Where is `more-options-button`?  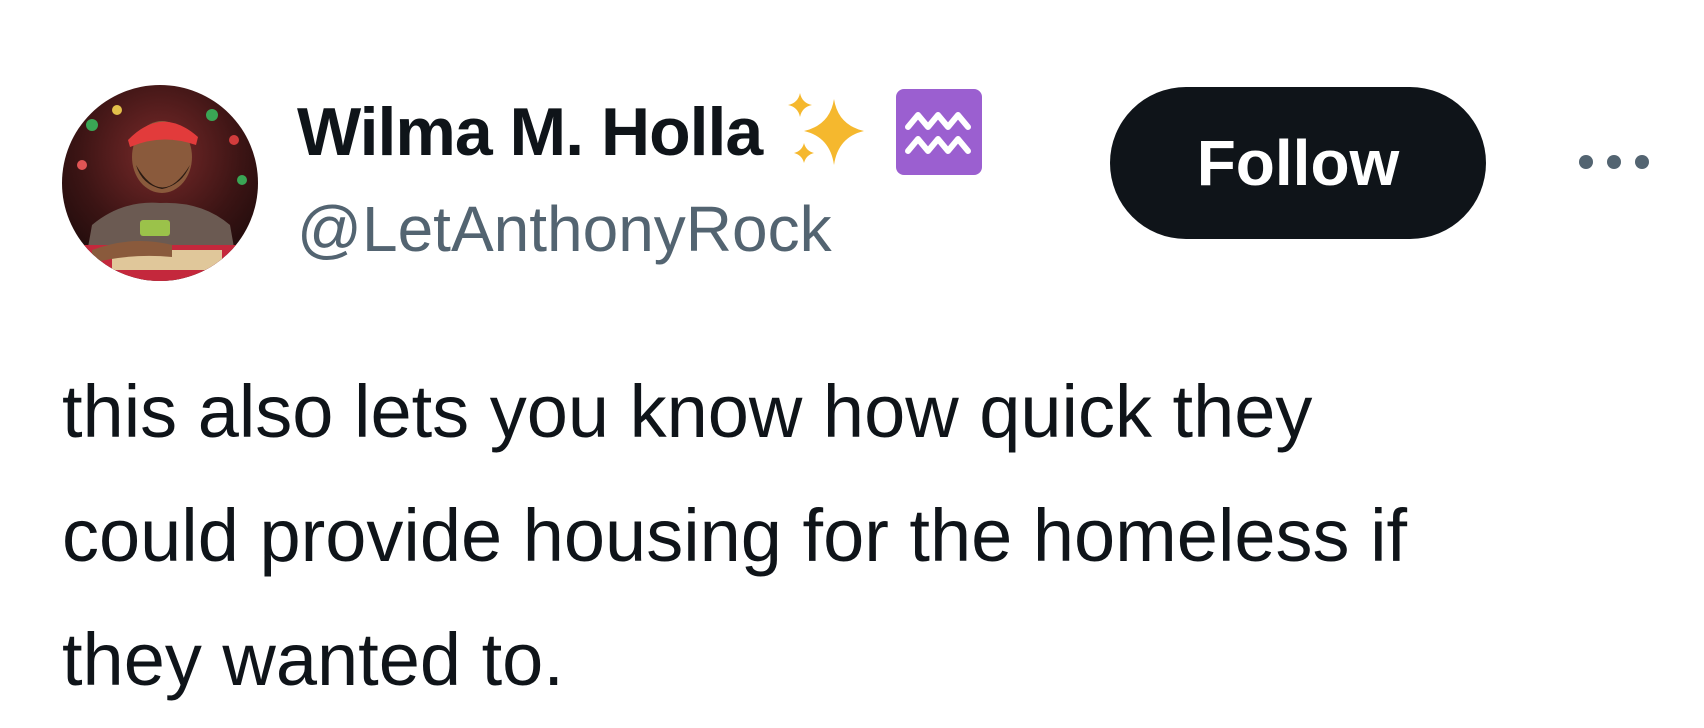 more-options-button is located at coordinates (1614, 162).